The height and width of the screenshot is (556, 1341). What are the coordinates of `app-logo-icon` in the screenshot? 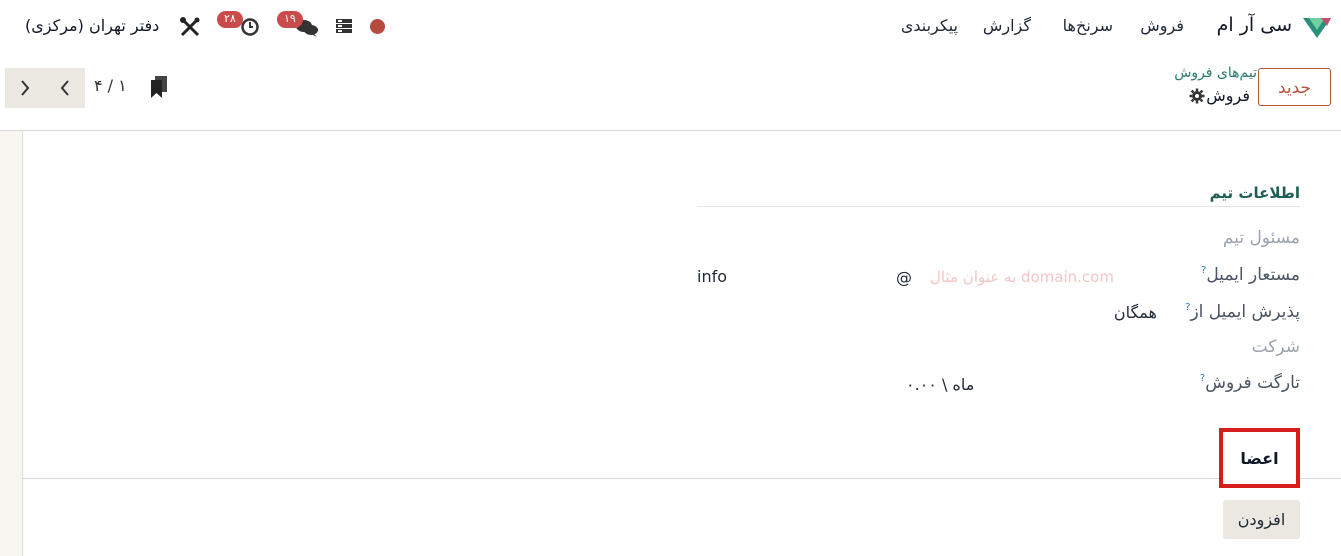 It's located at (1317, 27).